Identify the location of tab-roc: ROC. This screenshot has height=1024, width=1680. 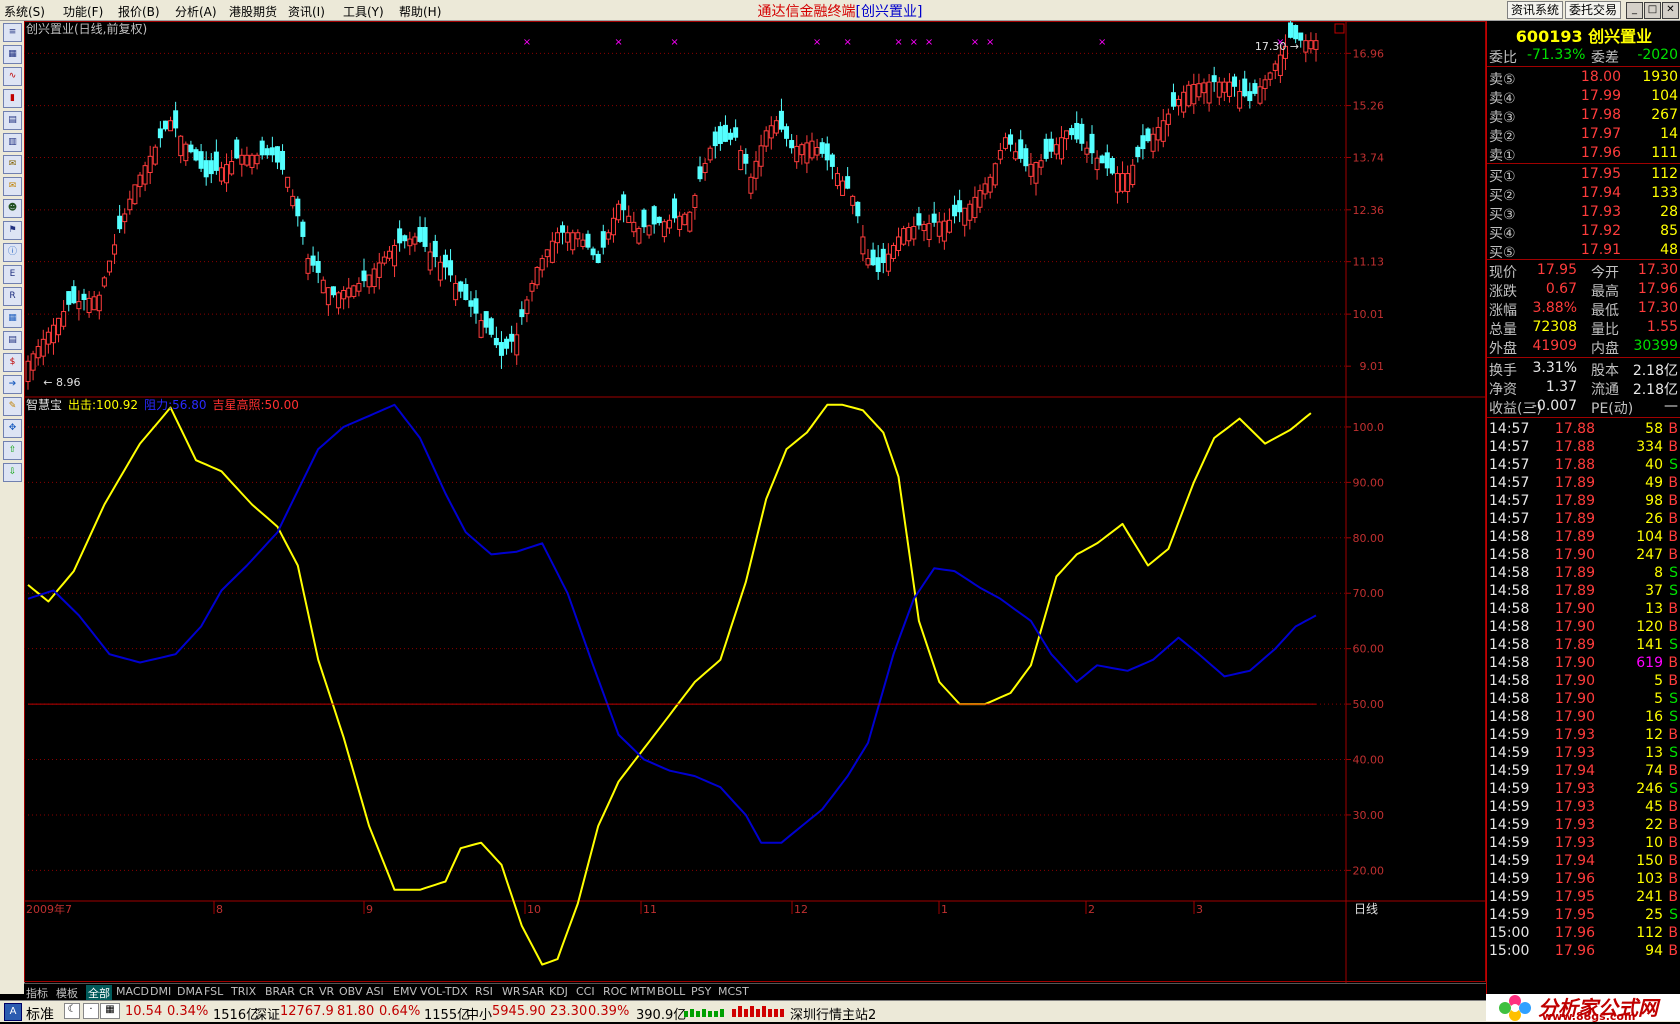
(615, 991).